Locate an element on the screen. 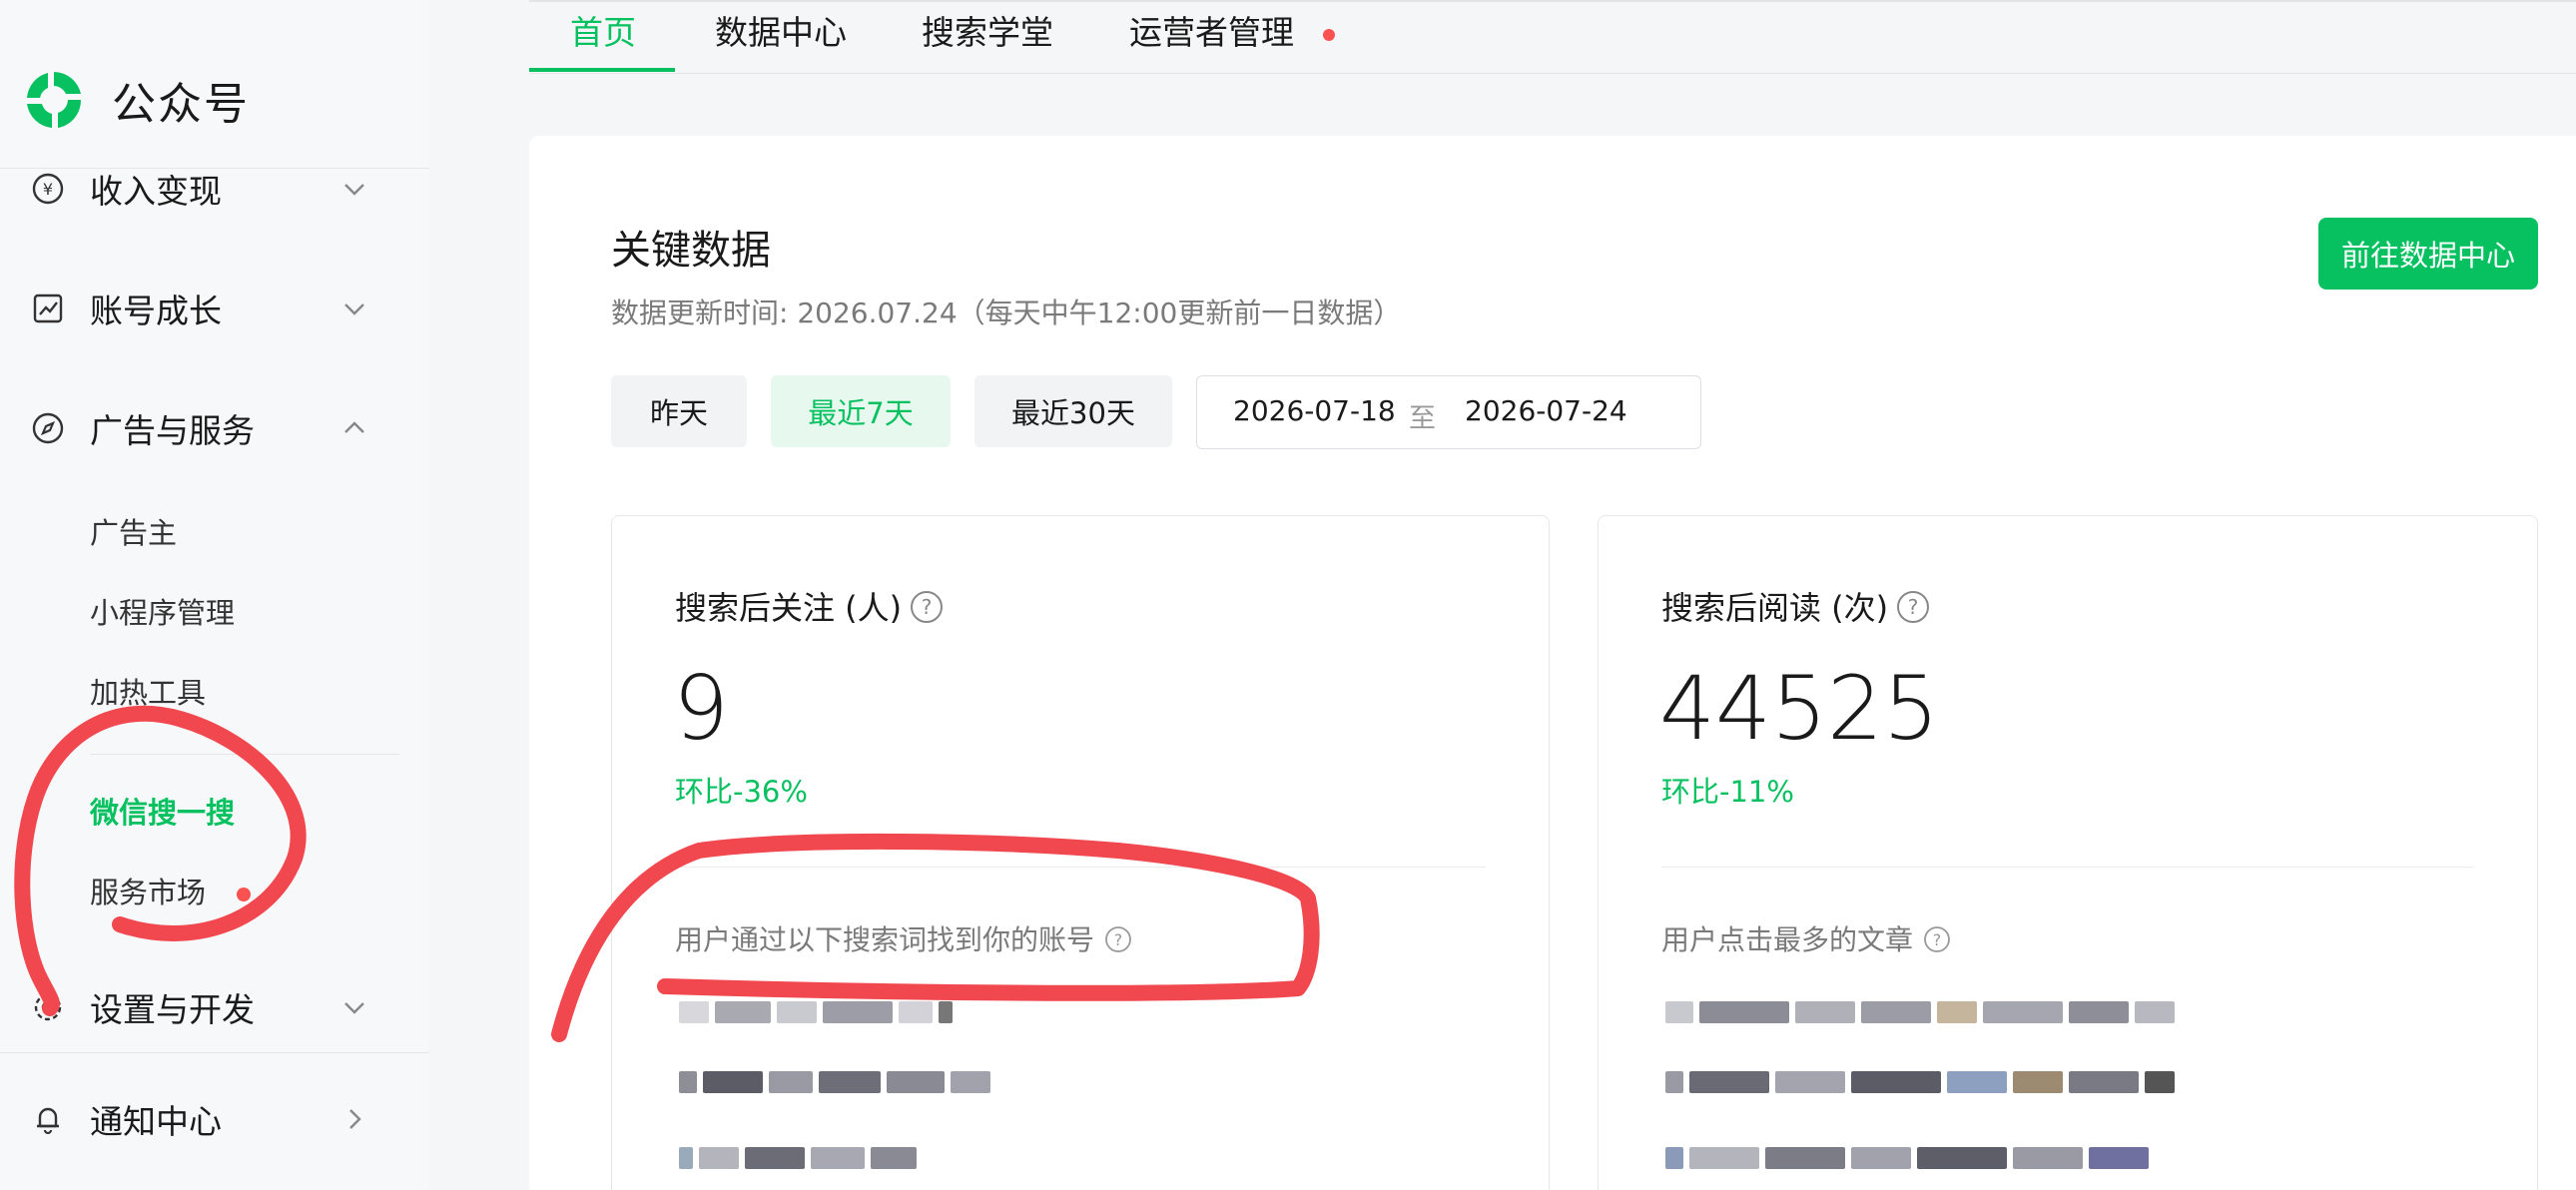 The image size is (2576, 1190). chevron-up-icon is located at coordinates (354, 427).